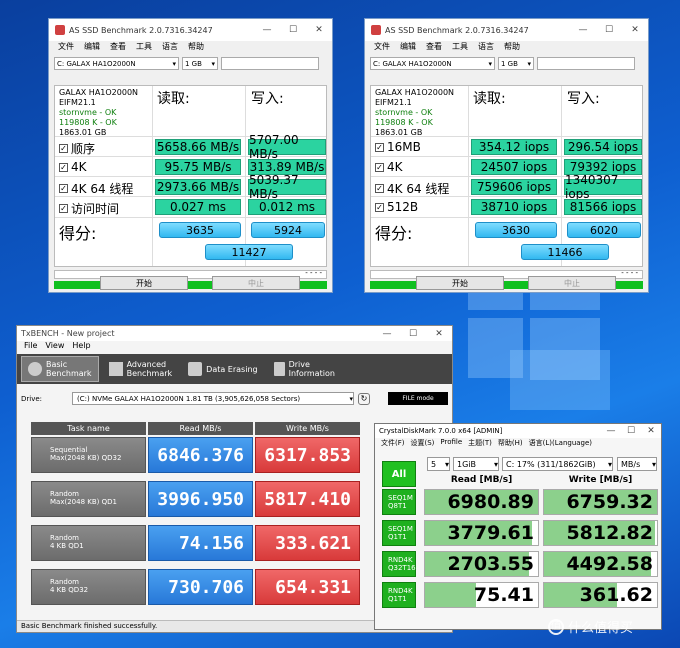 The width and height of the screenshot is (680, 648). Describe the element at coordinates (480, 444) in the screenshot. I see `menu-theme: 主题(T)` at that location.